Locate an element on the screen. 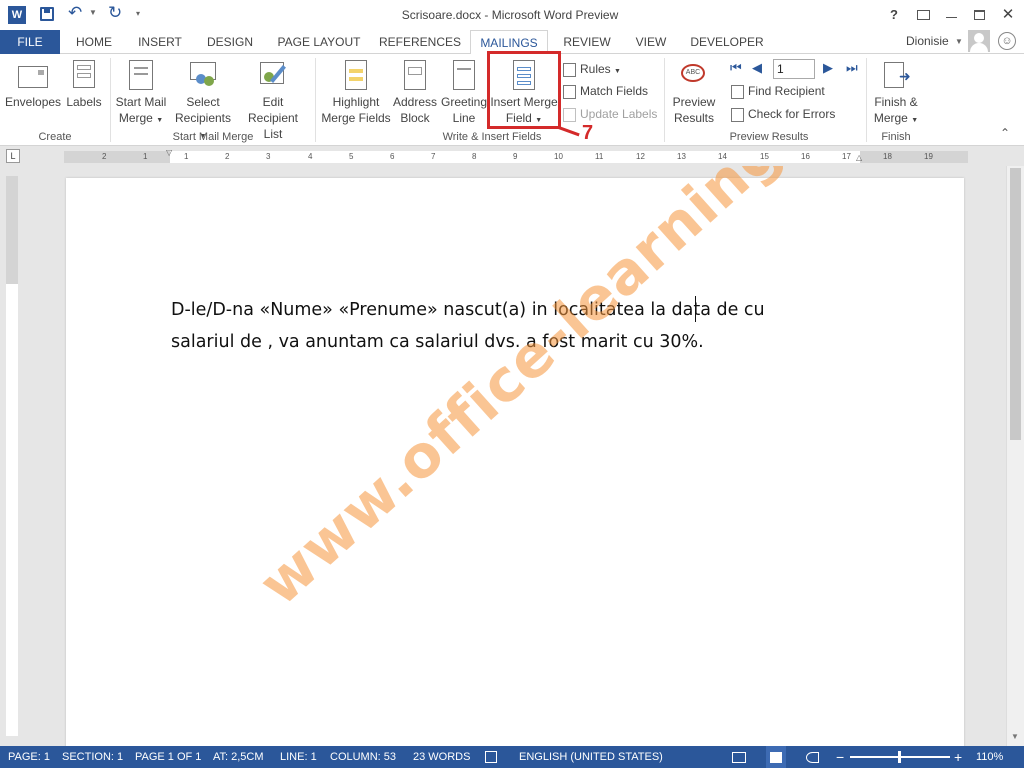  tab-review: REVIEW is located at coordinates (587, 42).